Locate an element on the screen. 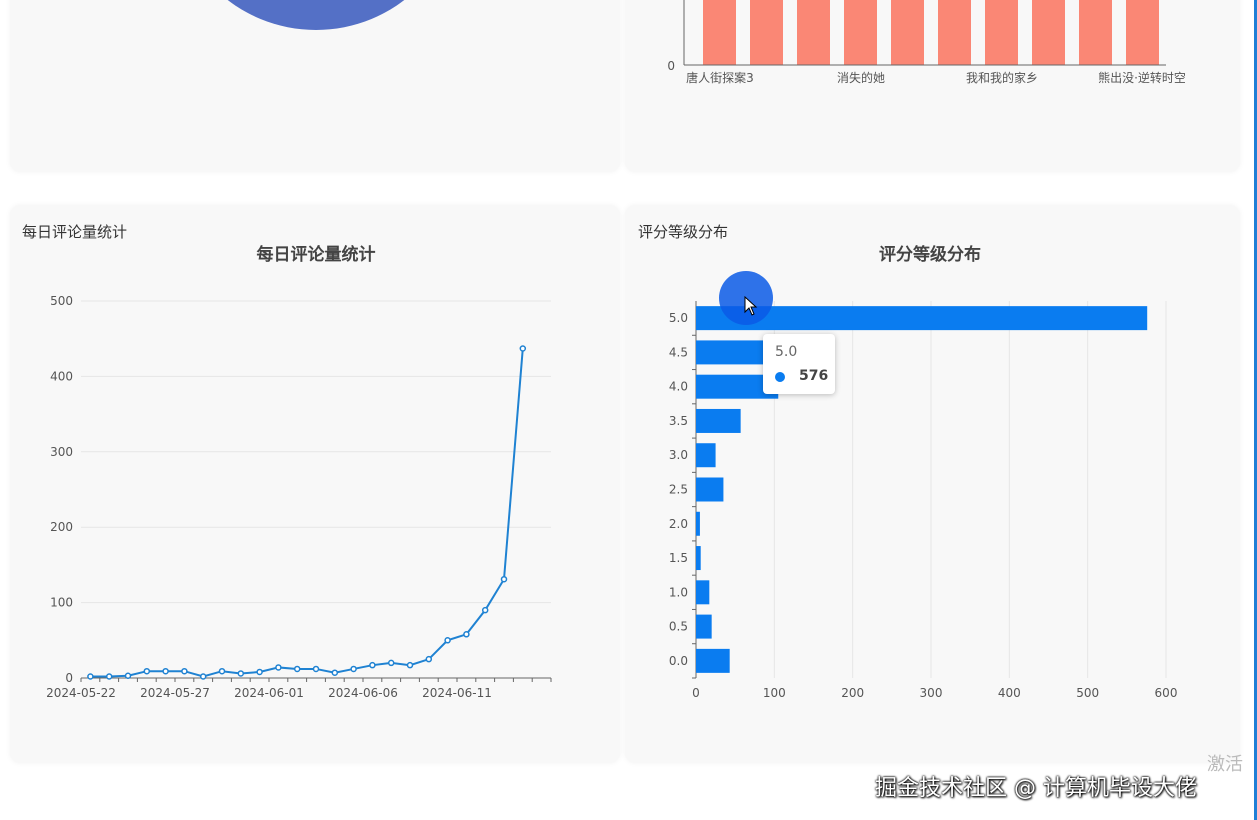 The width and height of the screenshot is (1257, 820). bar-x-tick-label: 400 is located at coordinates (1009, 693).